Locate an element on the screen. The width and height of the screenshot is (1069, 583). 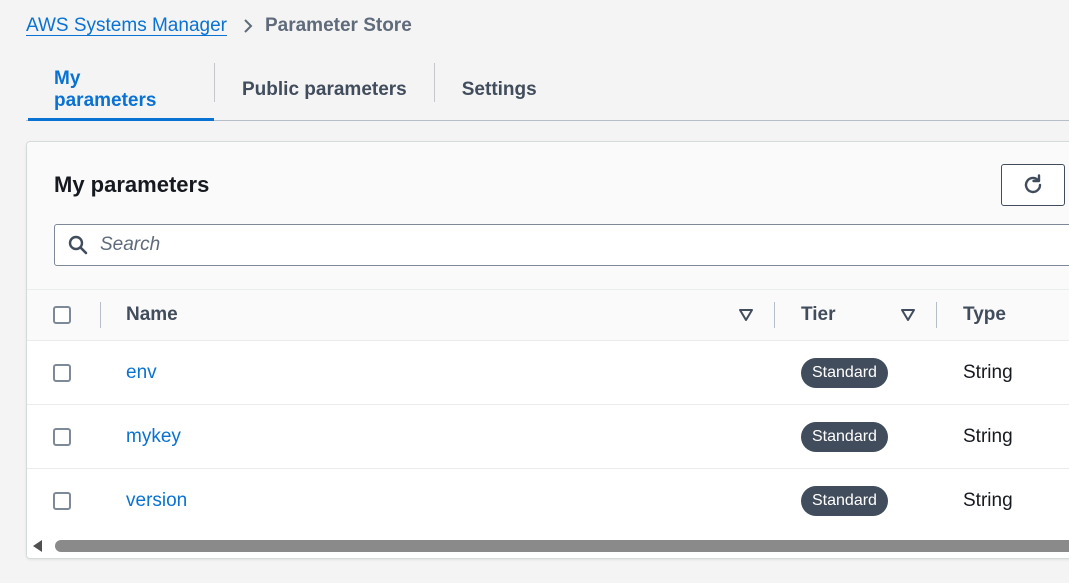
tab-bar: My parameters Public parameters Settings is located at coordinates (547, 90).